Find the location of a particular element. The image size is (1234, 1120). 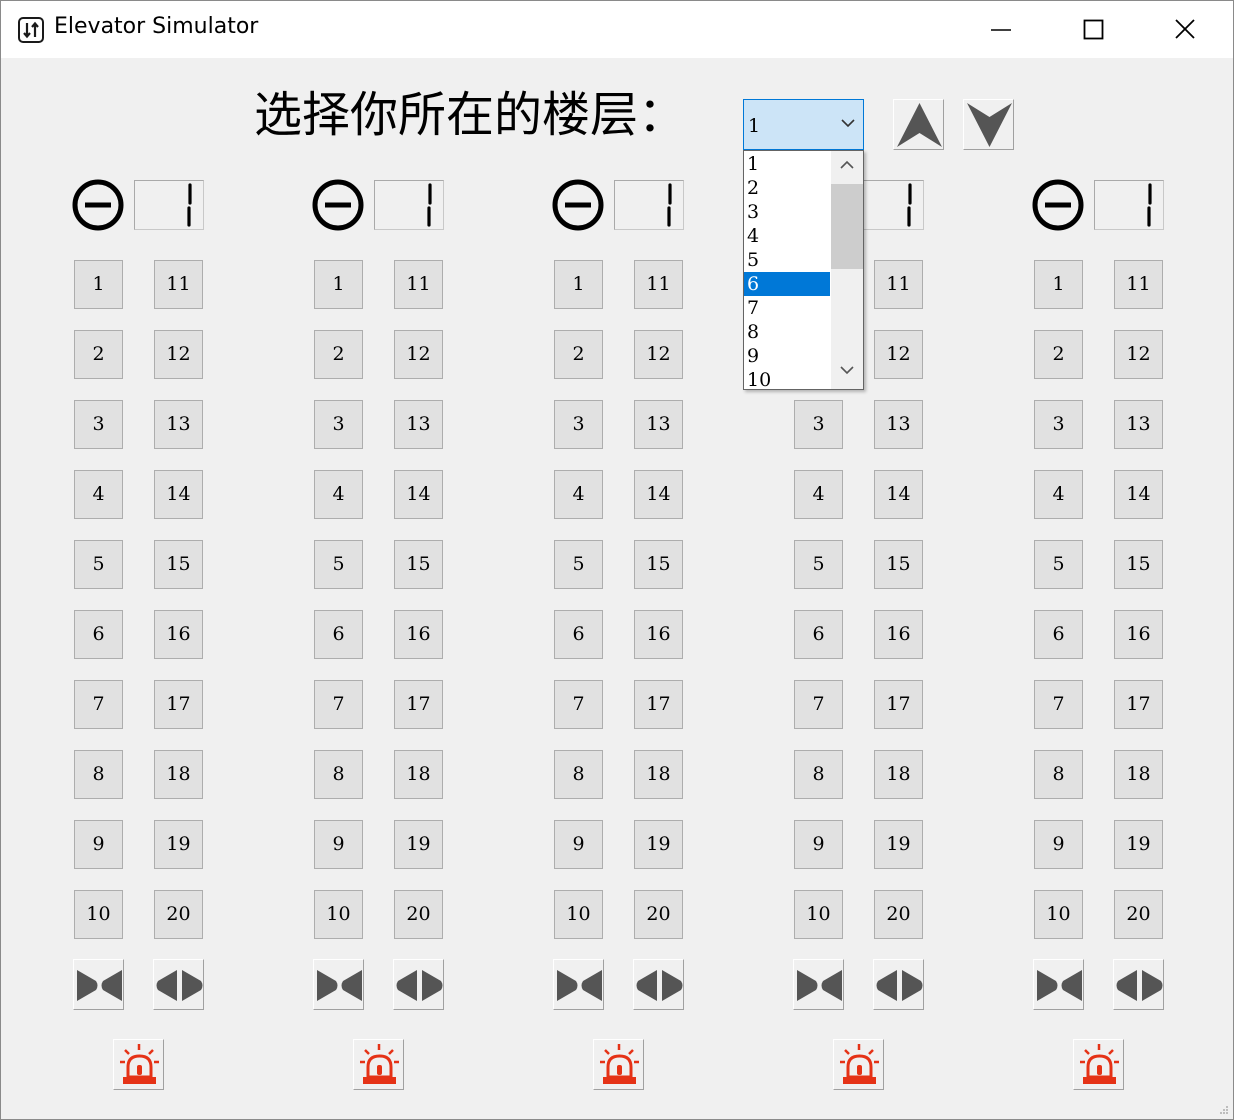

dropdown-option: 6 is located at coordinates (787, 284).